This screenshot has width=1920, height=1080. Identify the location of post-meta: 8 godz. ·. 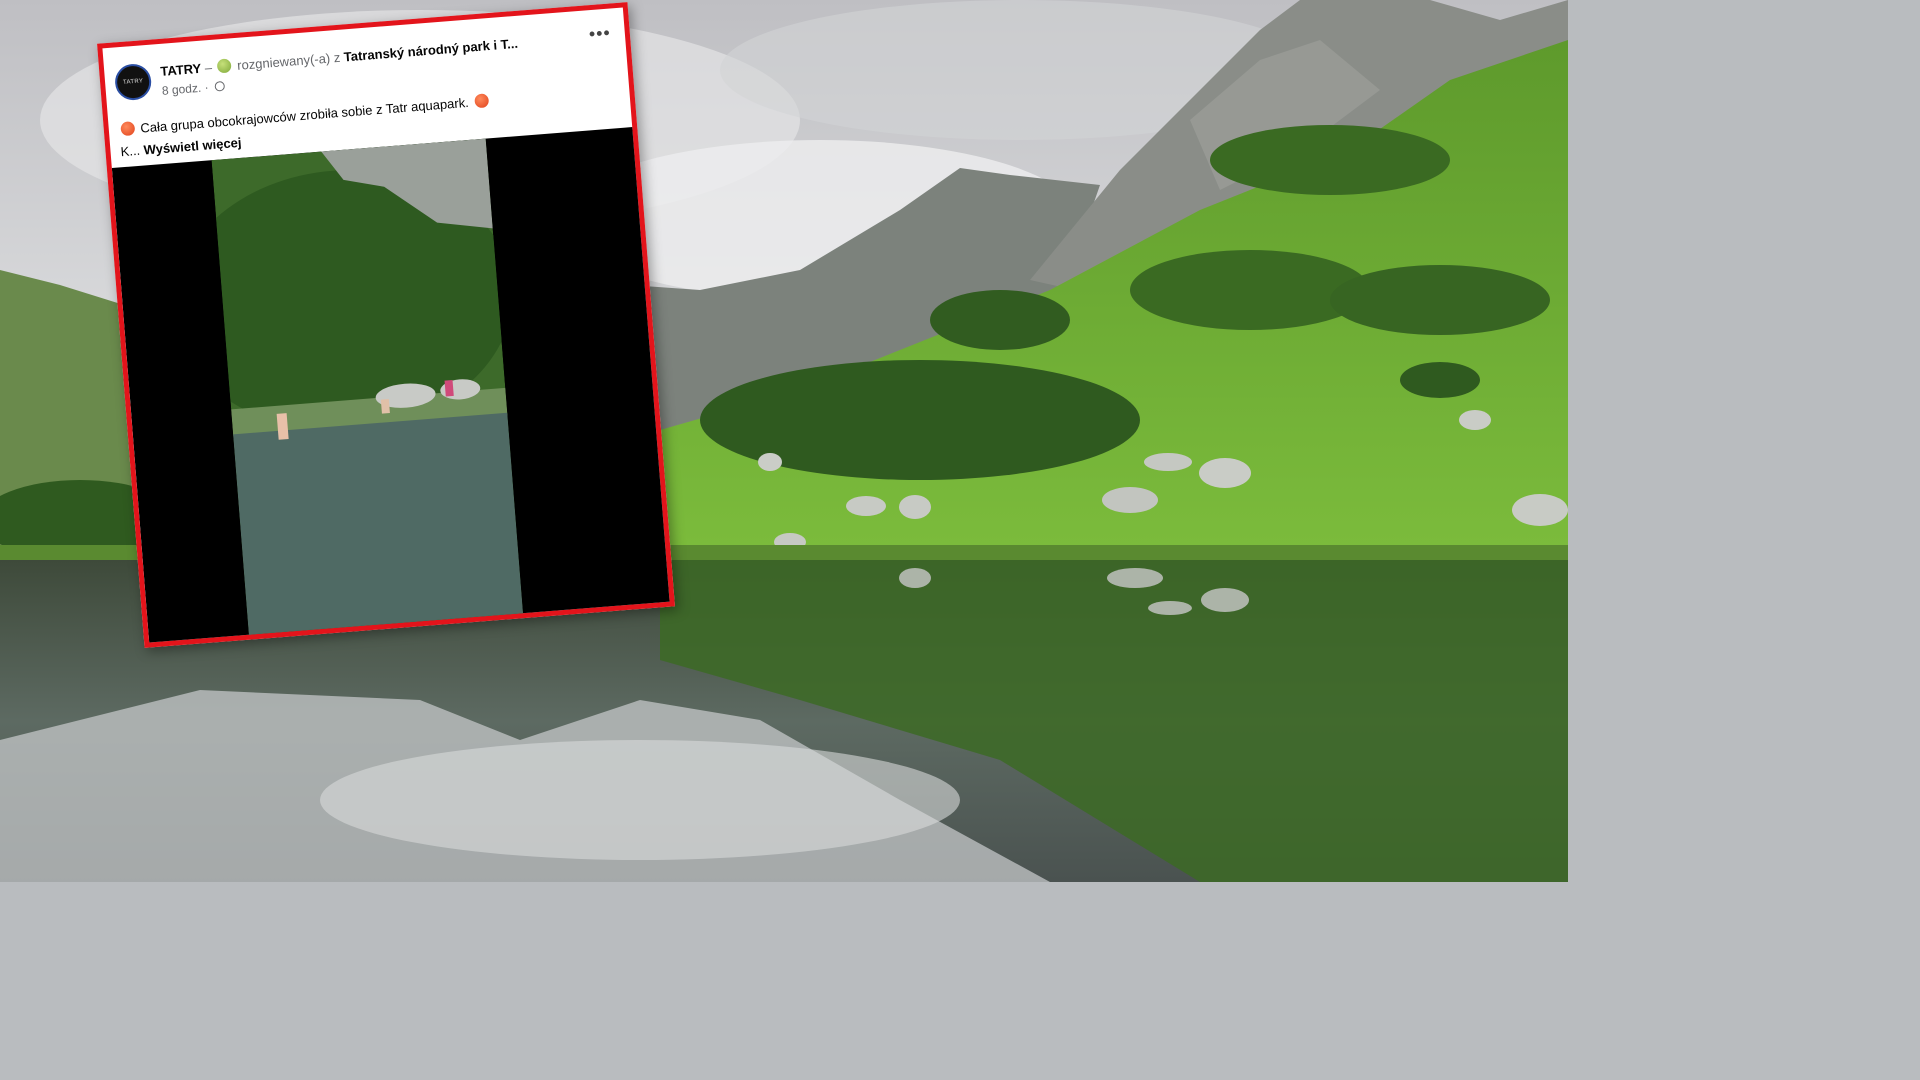
(193, 88).